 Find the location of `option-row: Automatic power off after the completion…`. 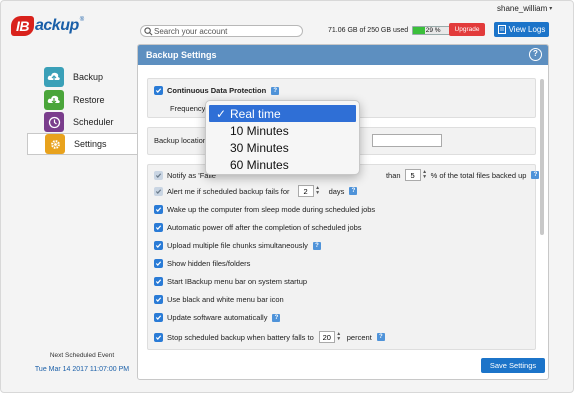

option-row: Automatic power off after the completion… is located at coordinates (258, 227).